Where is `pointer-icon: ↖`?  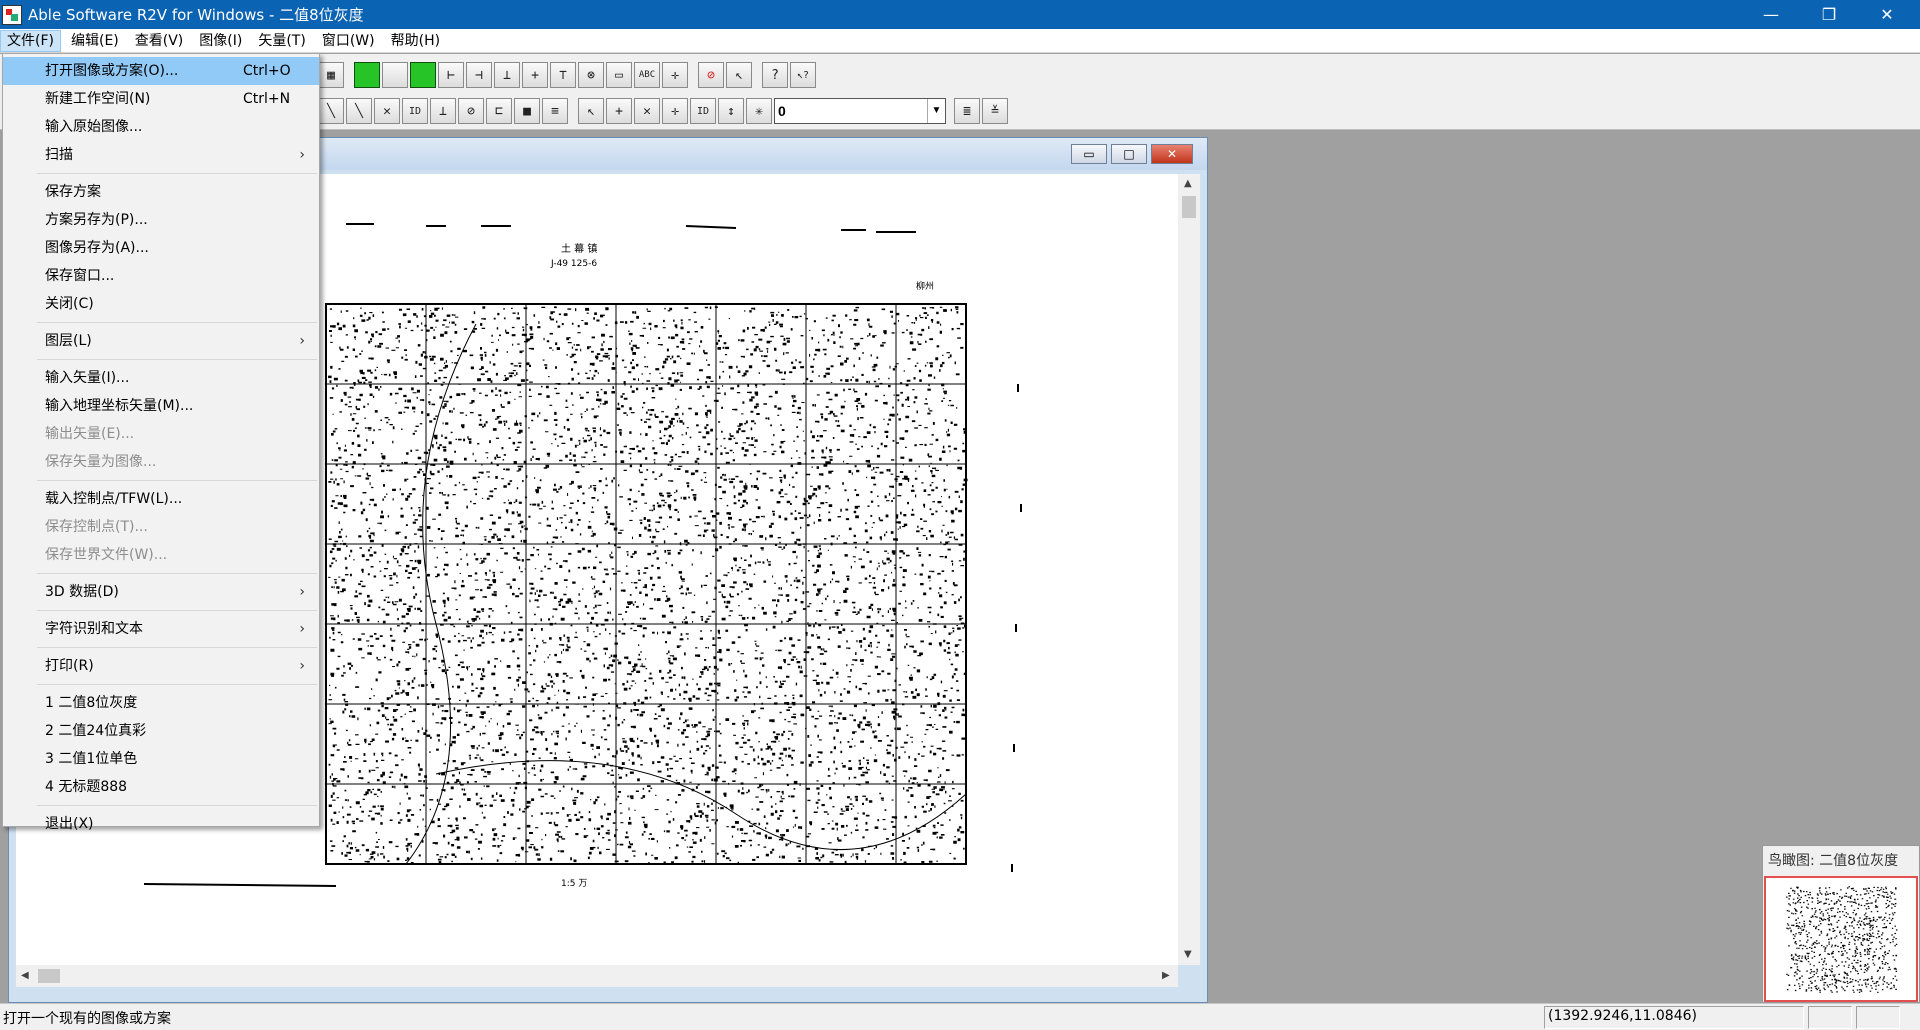
pointer-icon: ↖ is located at coordinates (739, 75).